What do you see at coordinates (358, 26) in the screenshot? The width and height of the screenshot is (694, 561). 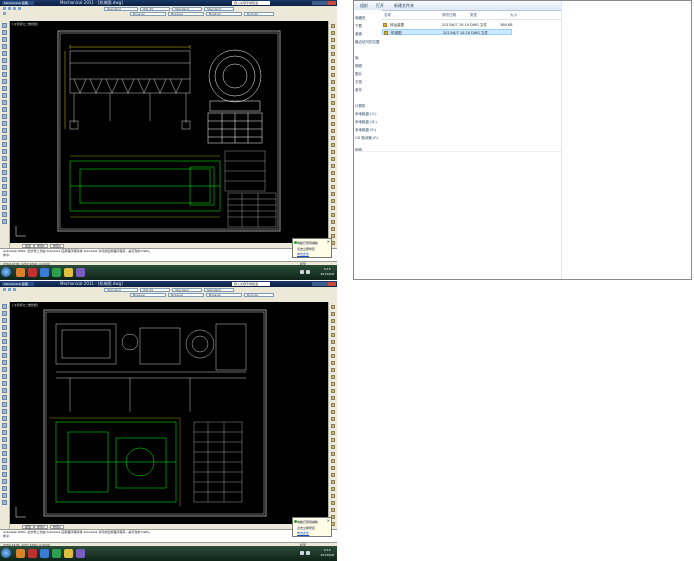 I see `nav-downloads: 下载` at bounding box center [358, 26].